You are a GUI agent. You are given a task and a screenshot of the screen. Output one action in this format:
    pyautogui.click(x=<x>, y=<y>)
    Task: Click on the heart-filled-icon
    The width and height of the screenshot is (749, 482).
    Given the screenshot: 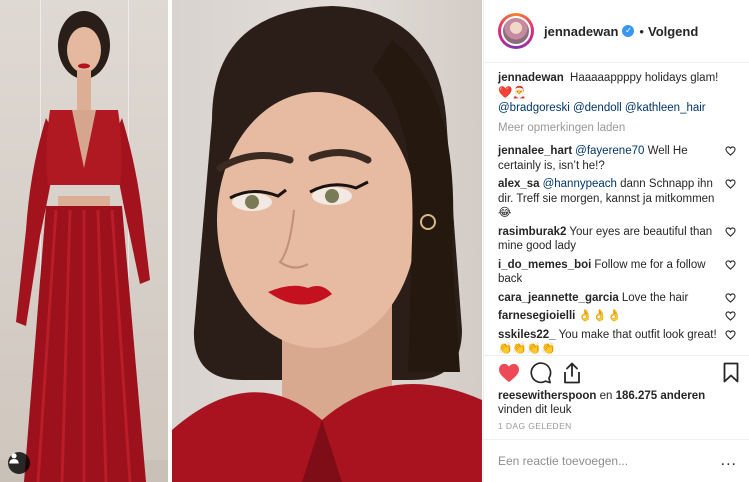 What is the action you would take?
    pyautogui.click(x=509, y=372)
    